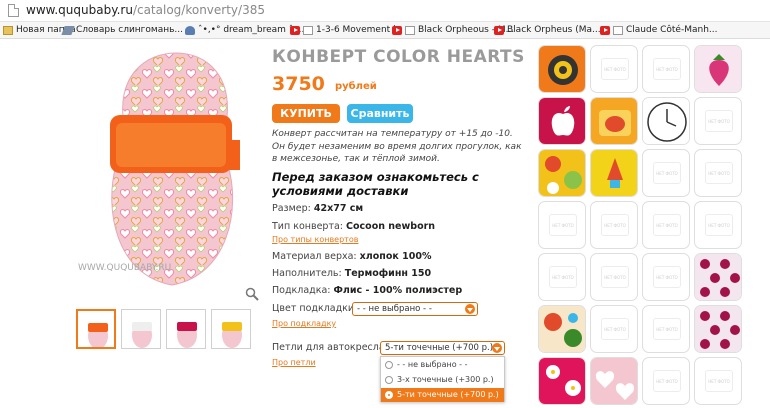  What do you see at coordinates (315, 308) in the screenshot?
I see `lining-color-label: Цвет подкладки:` at bounding box center [315, 308].